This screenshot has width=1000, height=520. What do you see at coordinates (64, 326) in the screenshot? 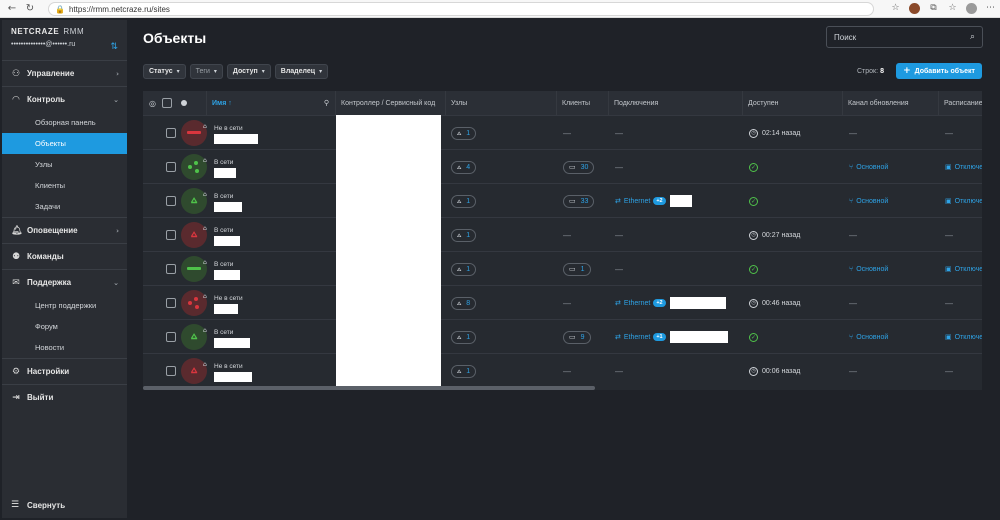
I see `sidebar-sub-forum: Форум` at bounding box center [64, 326].